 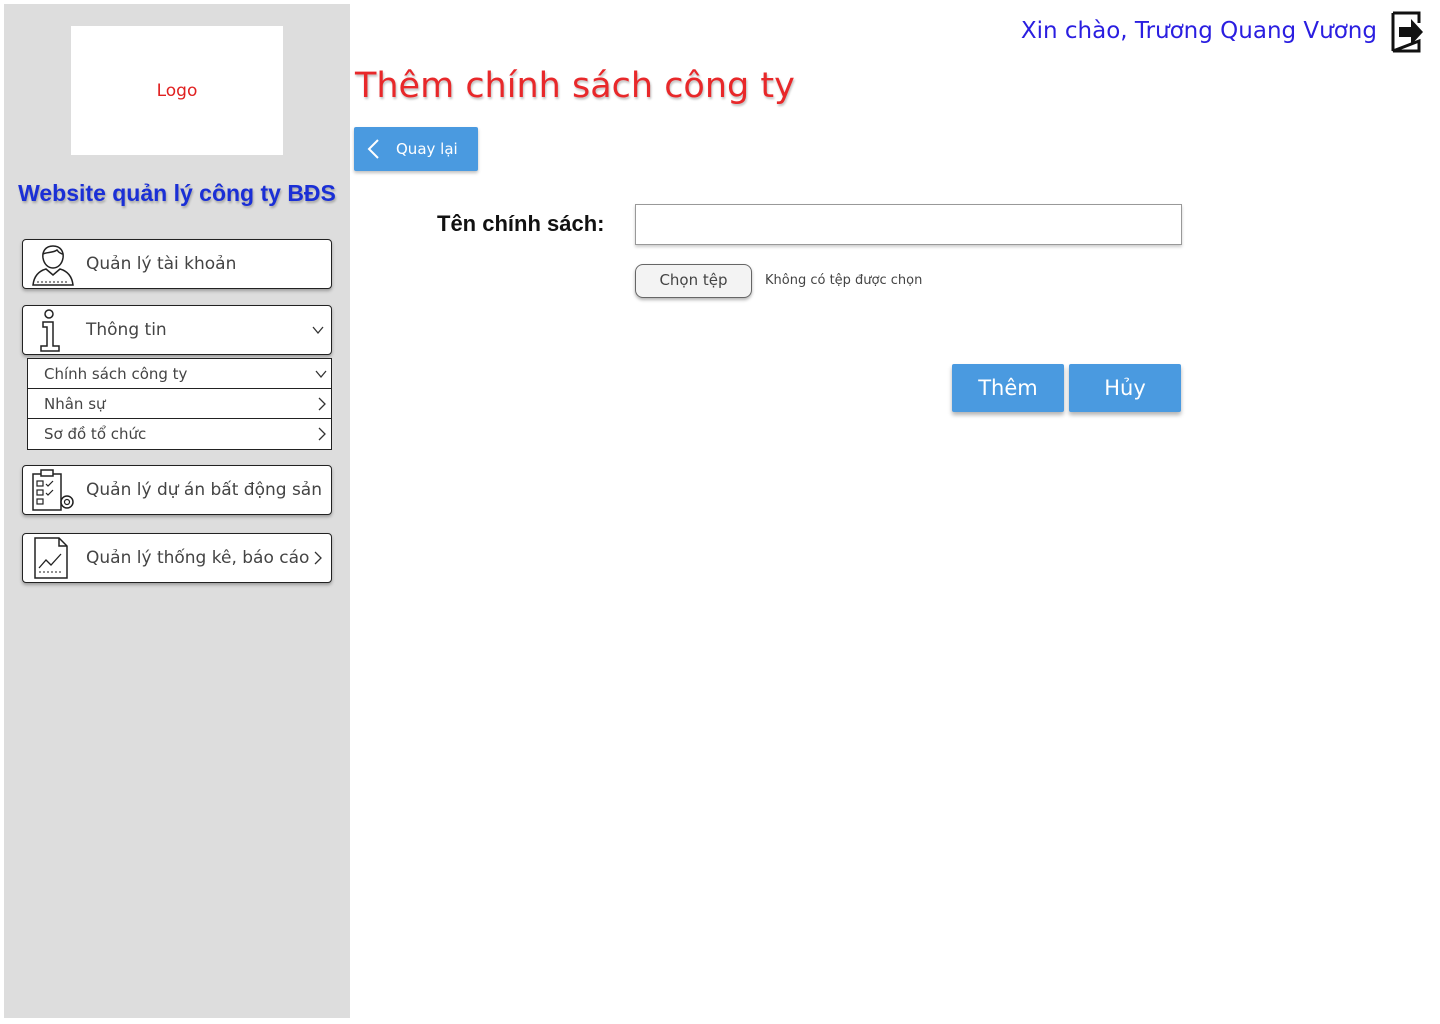 I want to click on menu-reports: Quản lý thống kê, báo cáo, so click(x=177, y=558).